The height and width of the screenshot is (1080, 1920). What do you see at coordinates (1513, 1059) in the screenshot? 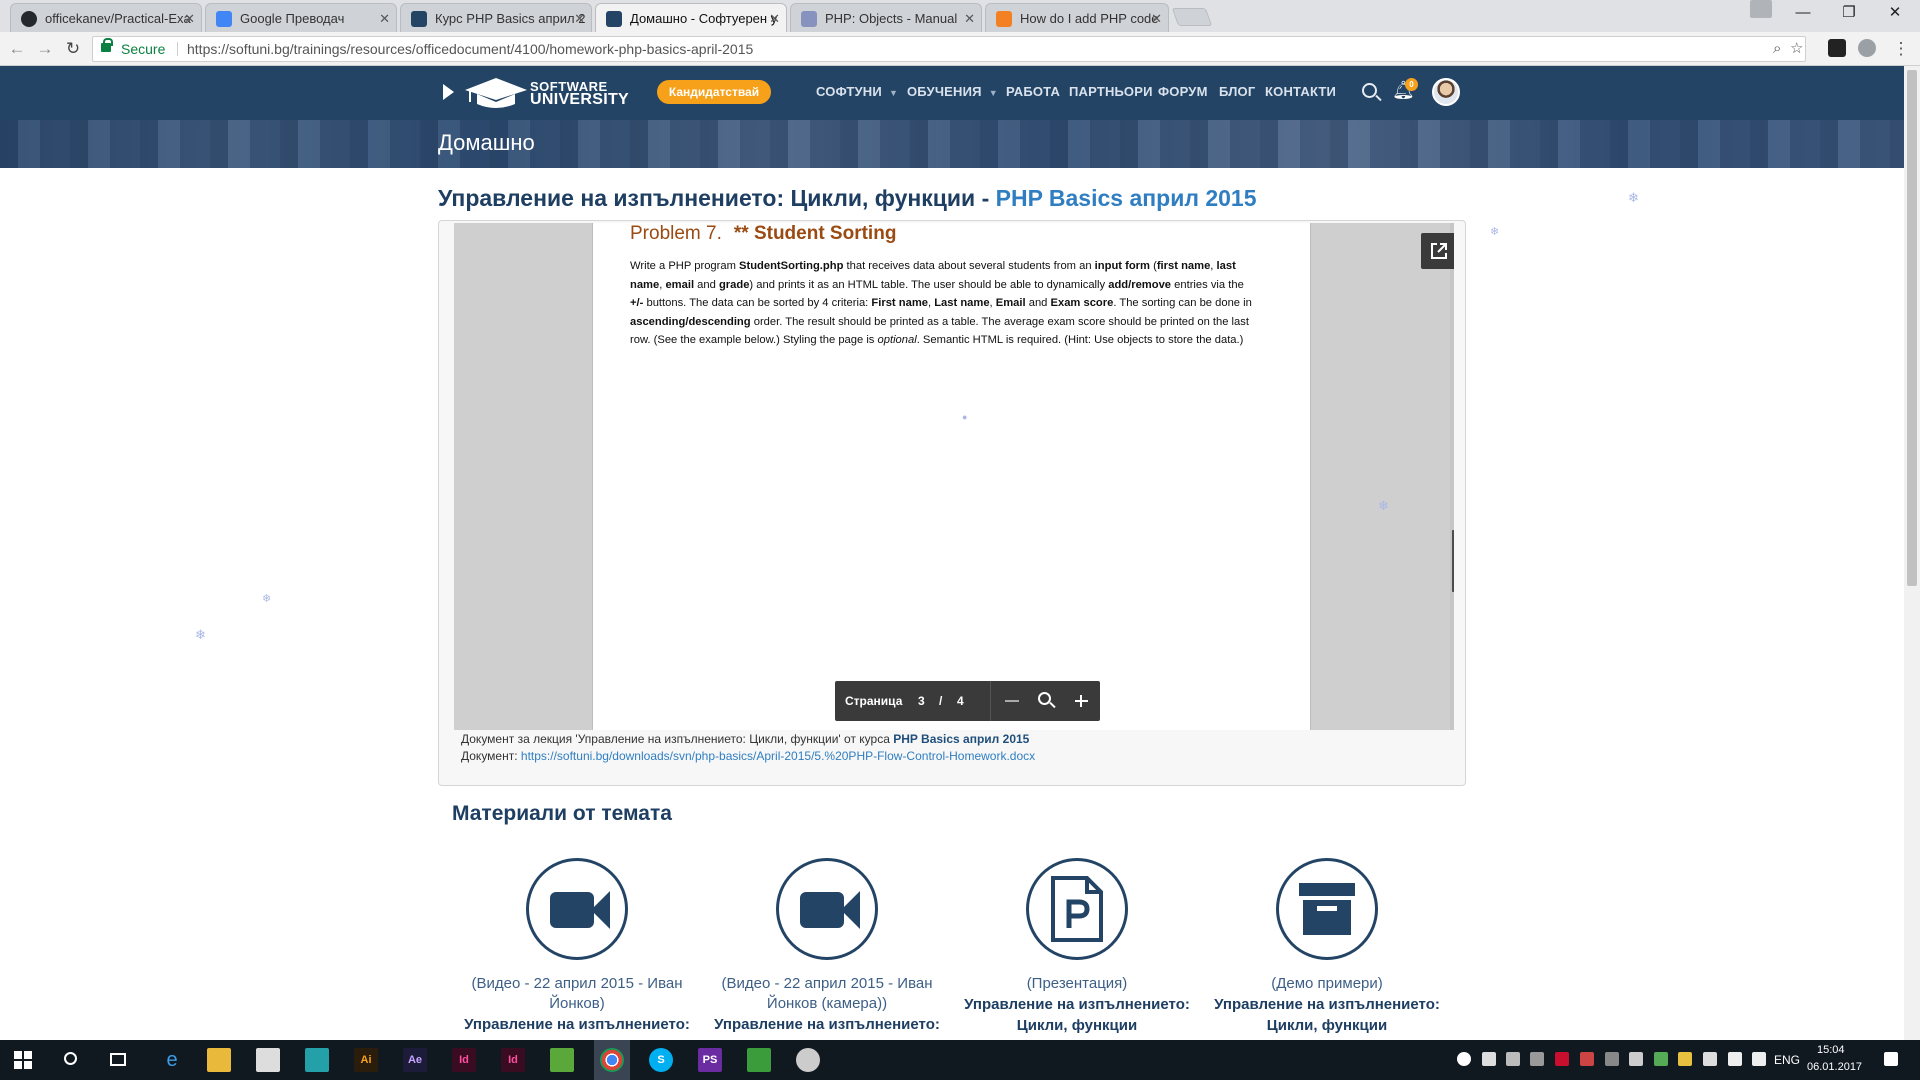
I see `onedrive-icon` at bounding box center [1513, 1059].